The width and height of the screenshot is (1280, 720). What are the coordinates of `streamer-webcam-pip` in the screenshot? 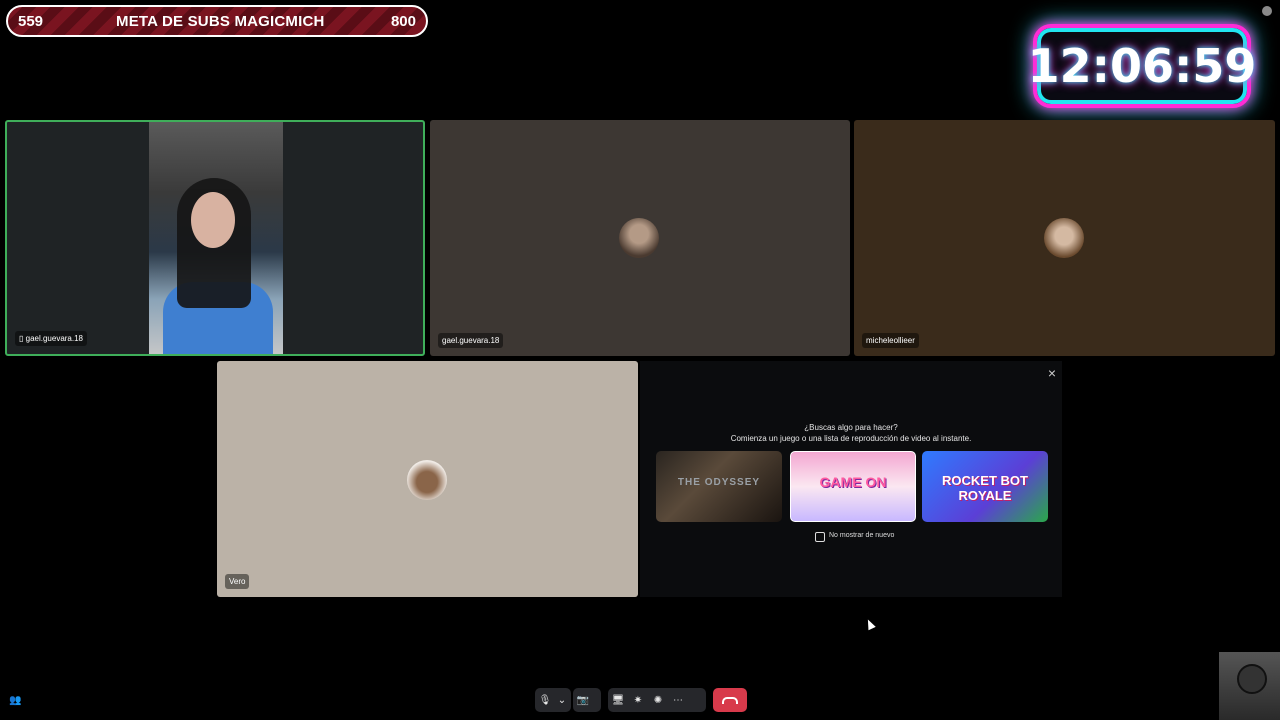 It's located at (1249, 686).